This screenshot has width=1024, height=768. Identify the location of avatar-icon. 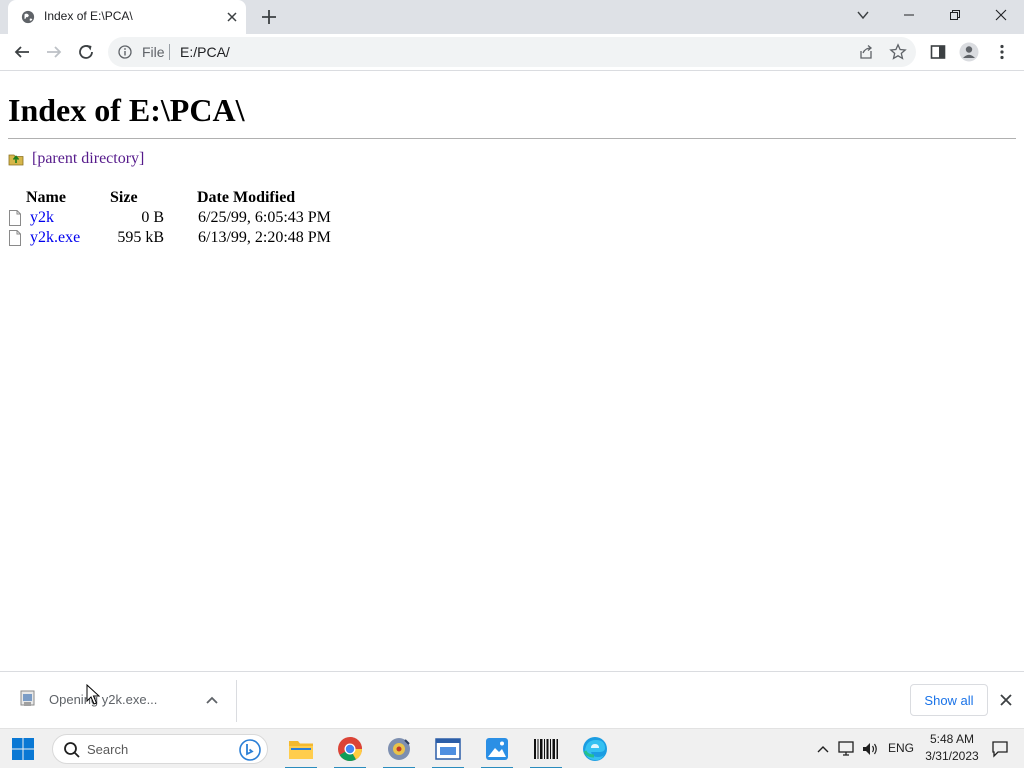
(969, 52).